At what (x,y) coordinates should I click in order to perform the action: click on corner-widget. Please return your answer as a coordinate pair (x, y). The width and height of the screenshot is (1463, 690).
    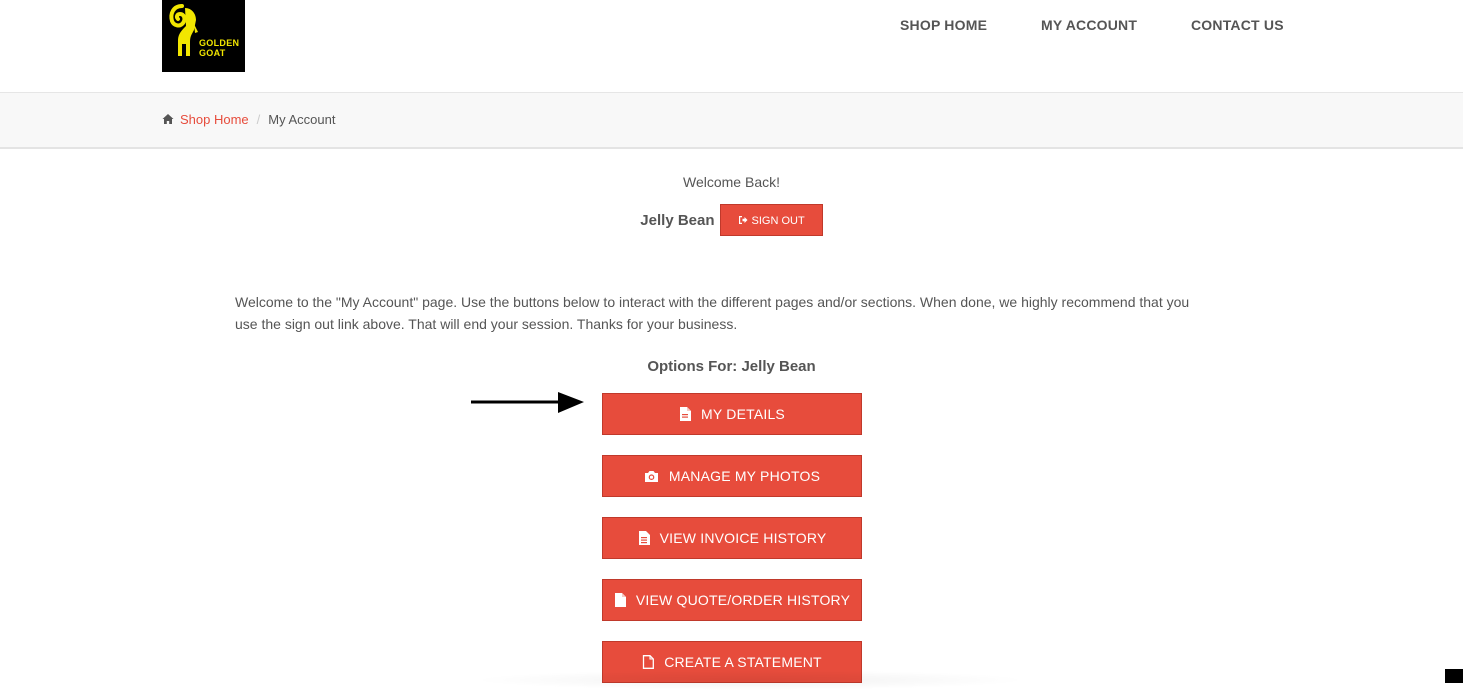
    Looking at the image, I should click on (1454, 676).